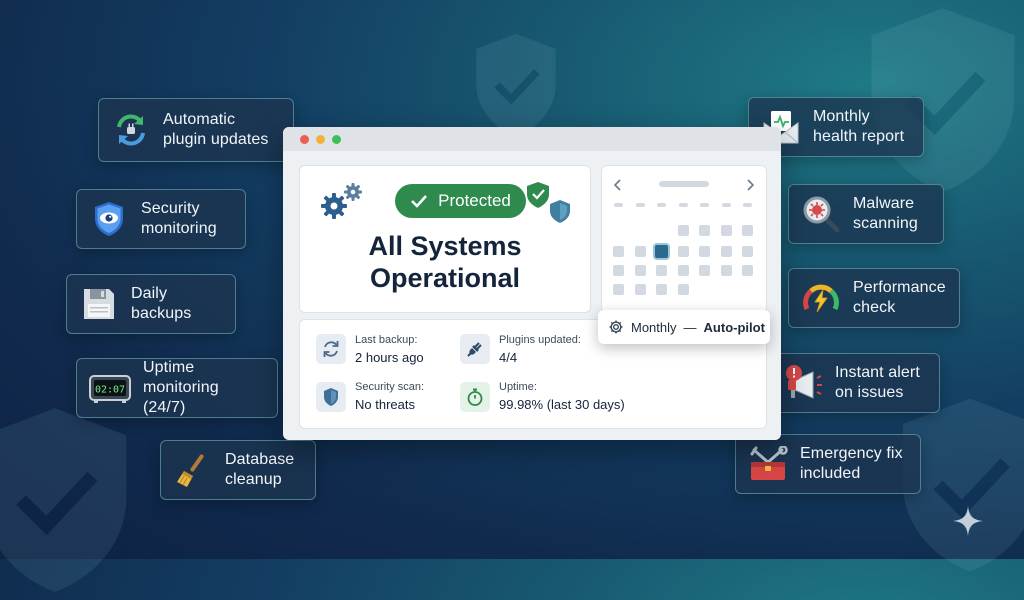 The width and height of the screenshot is (1024, 600). I want to click on feature-card-database-cleanup: Database cleanup, so click(238, 470).